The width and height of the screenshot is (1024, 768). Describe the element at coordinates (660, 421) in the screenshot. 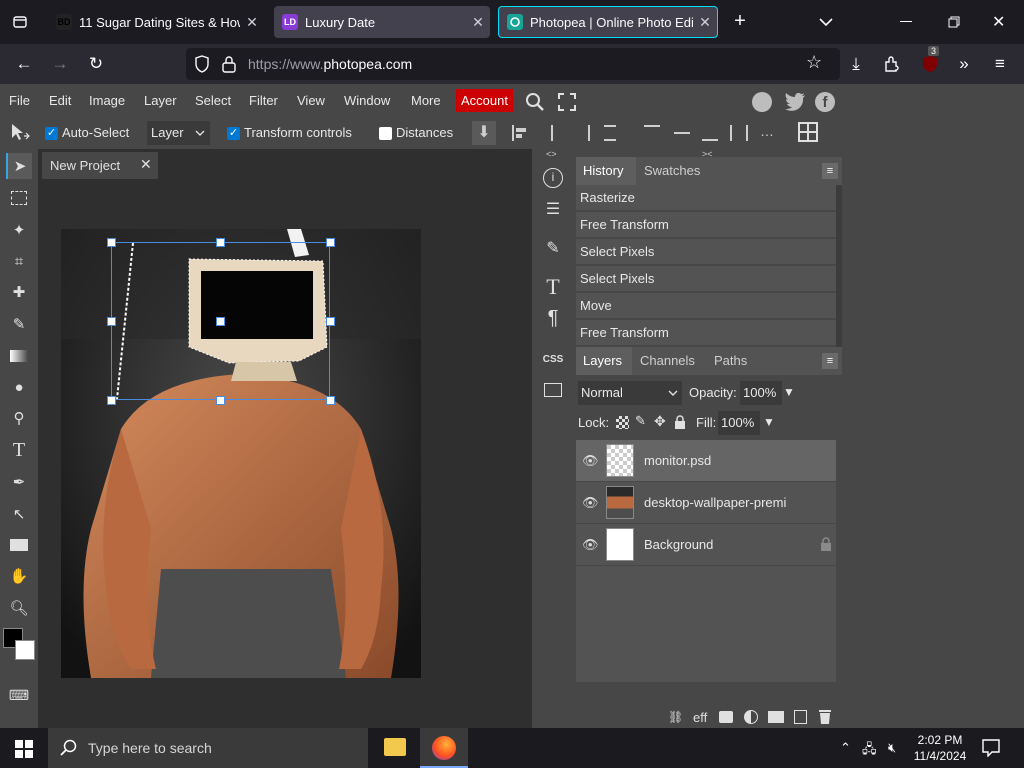

I see `lock-move-icon: ✥` at that location.